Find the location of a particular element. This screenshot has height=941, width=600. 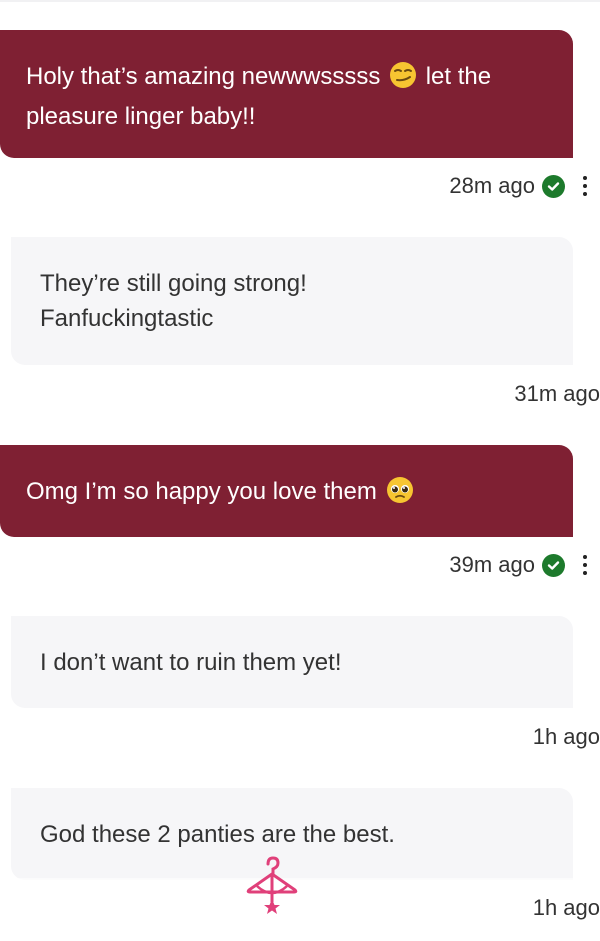

message-timestamp: 39m ago is located at coordinates (492, 564).